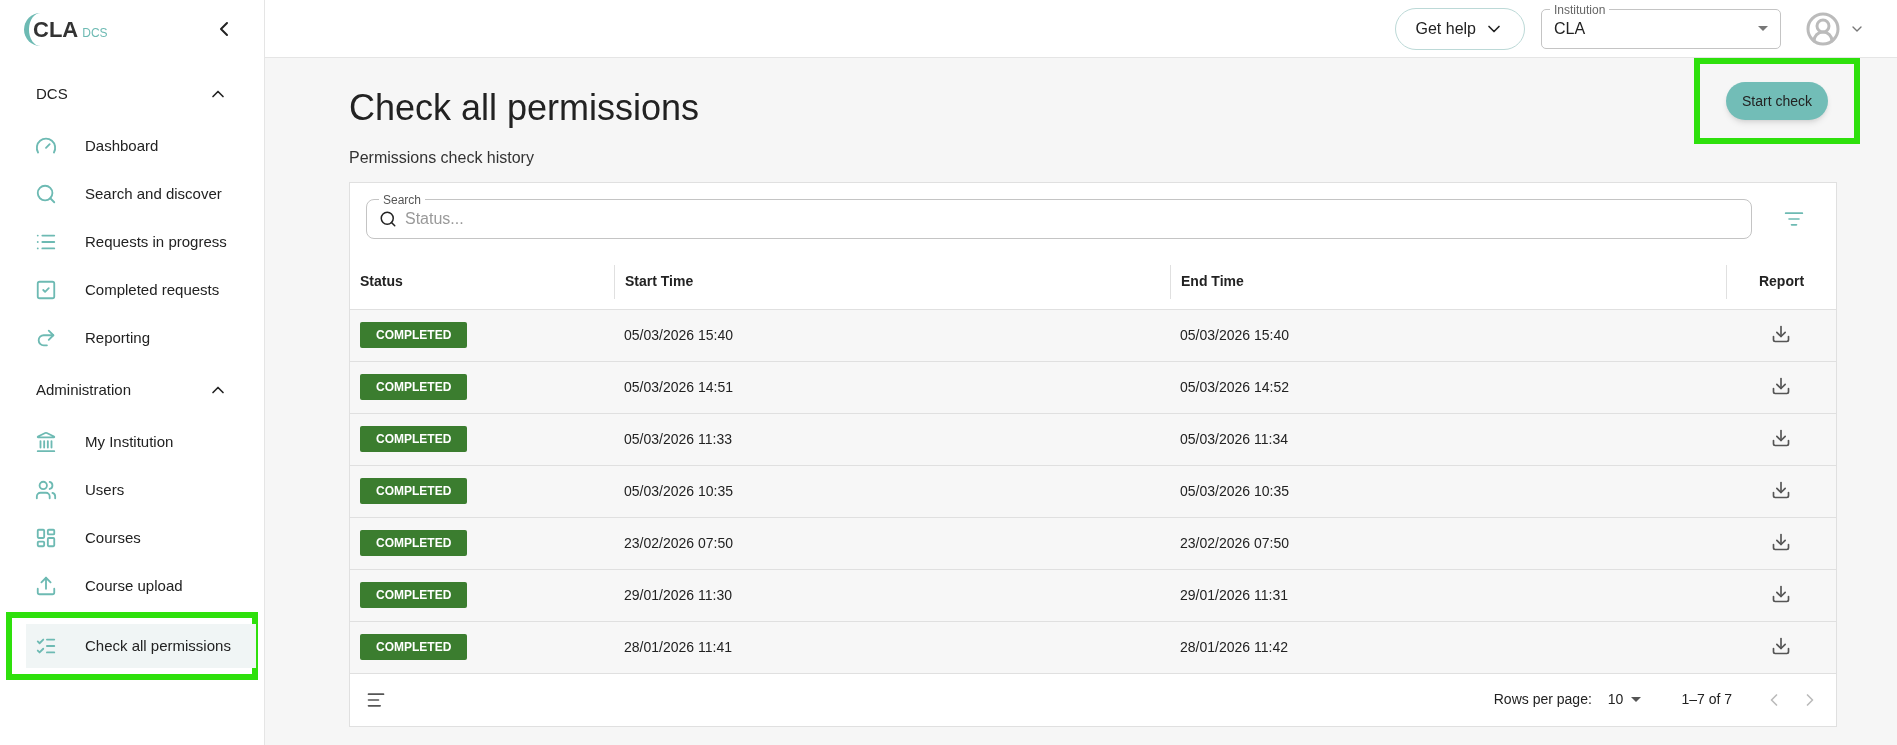  What do you see at coordinates (1706, 699) in the screenshot?
I see `page-range: 1–7 of 7` at bounding box center [1706, 699].